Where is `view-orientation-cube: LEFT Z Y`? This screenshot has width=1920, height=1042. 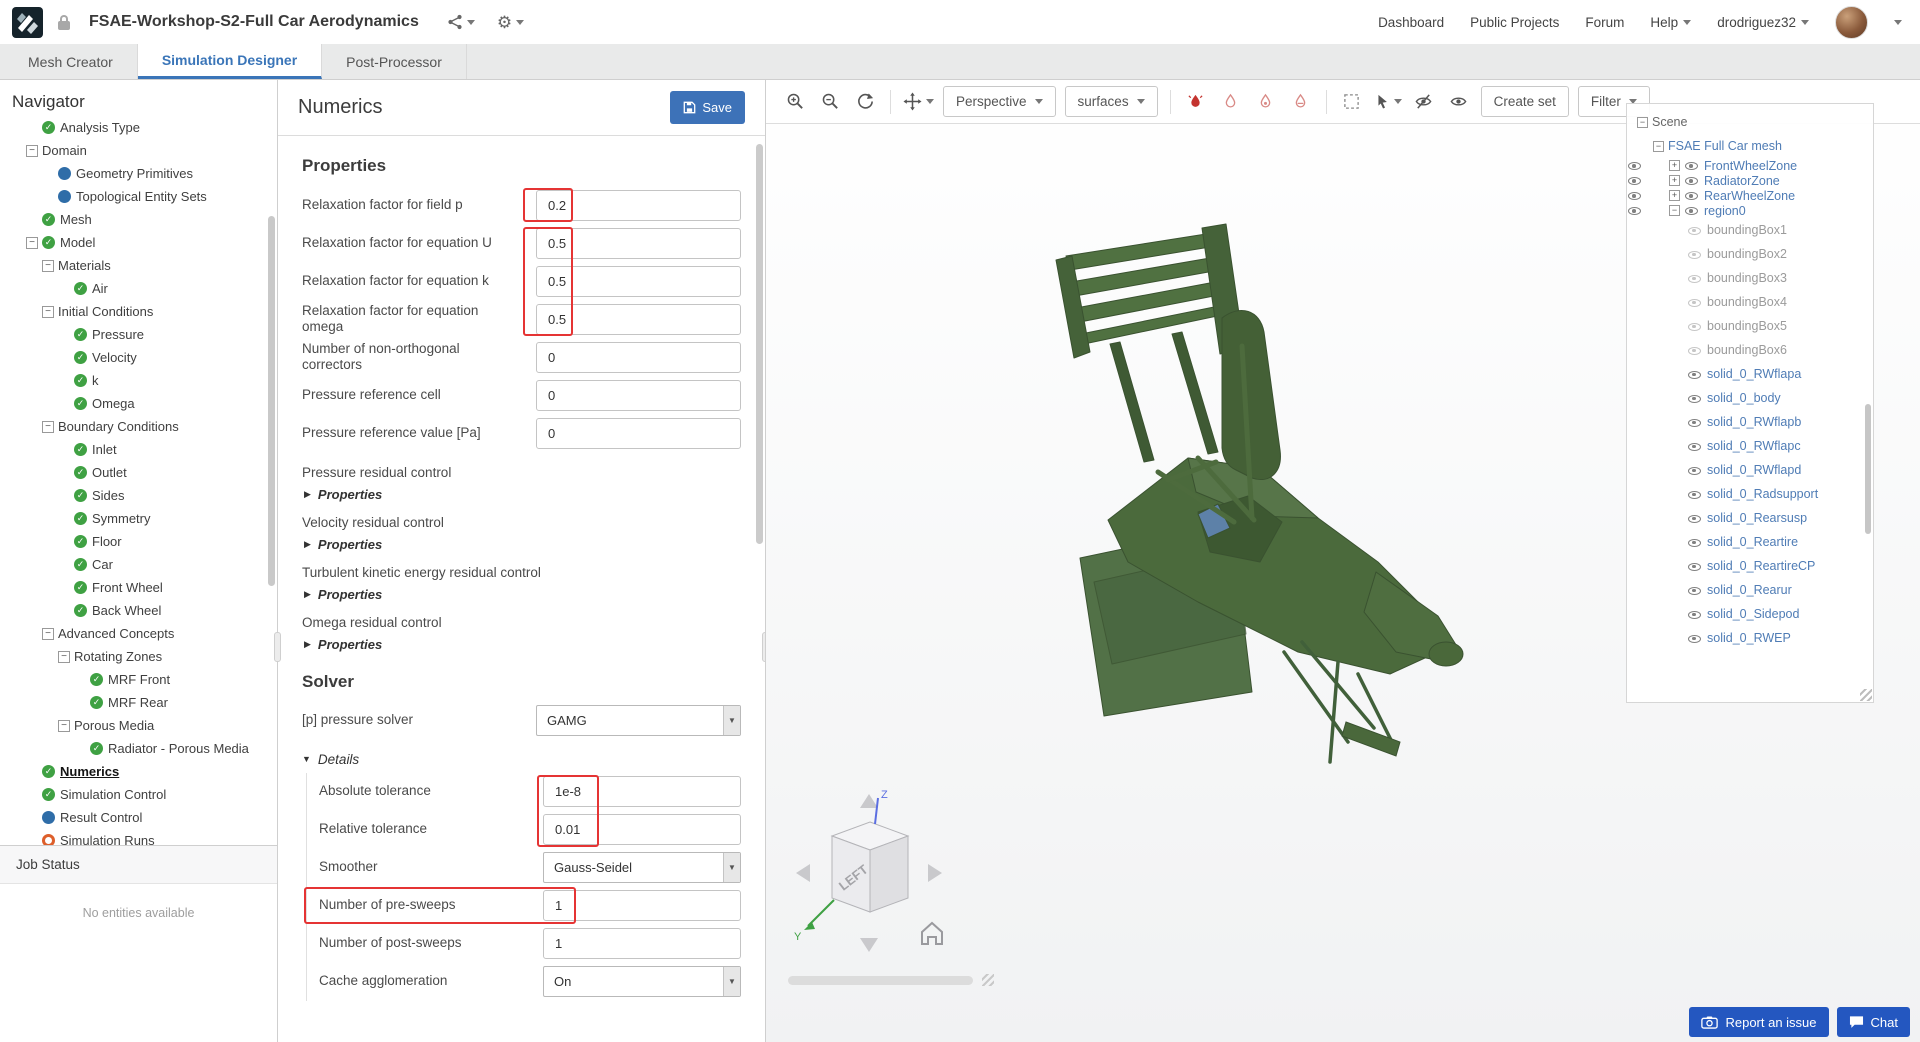
view-orientation-cube: LEFT Z Y is located at coordinates (868, 880).